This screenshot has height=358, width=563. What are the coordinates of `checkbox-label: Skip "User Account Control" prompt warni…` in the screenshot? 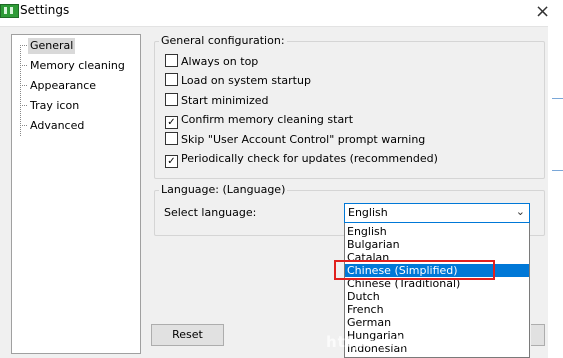 It's located at (303, 139).